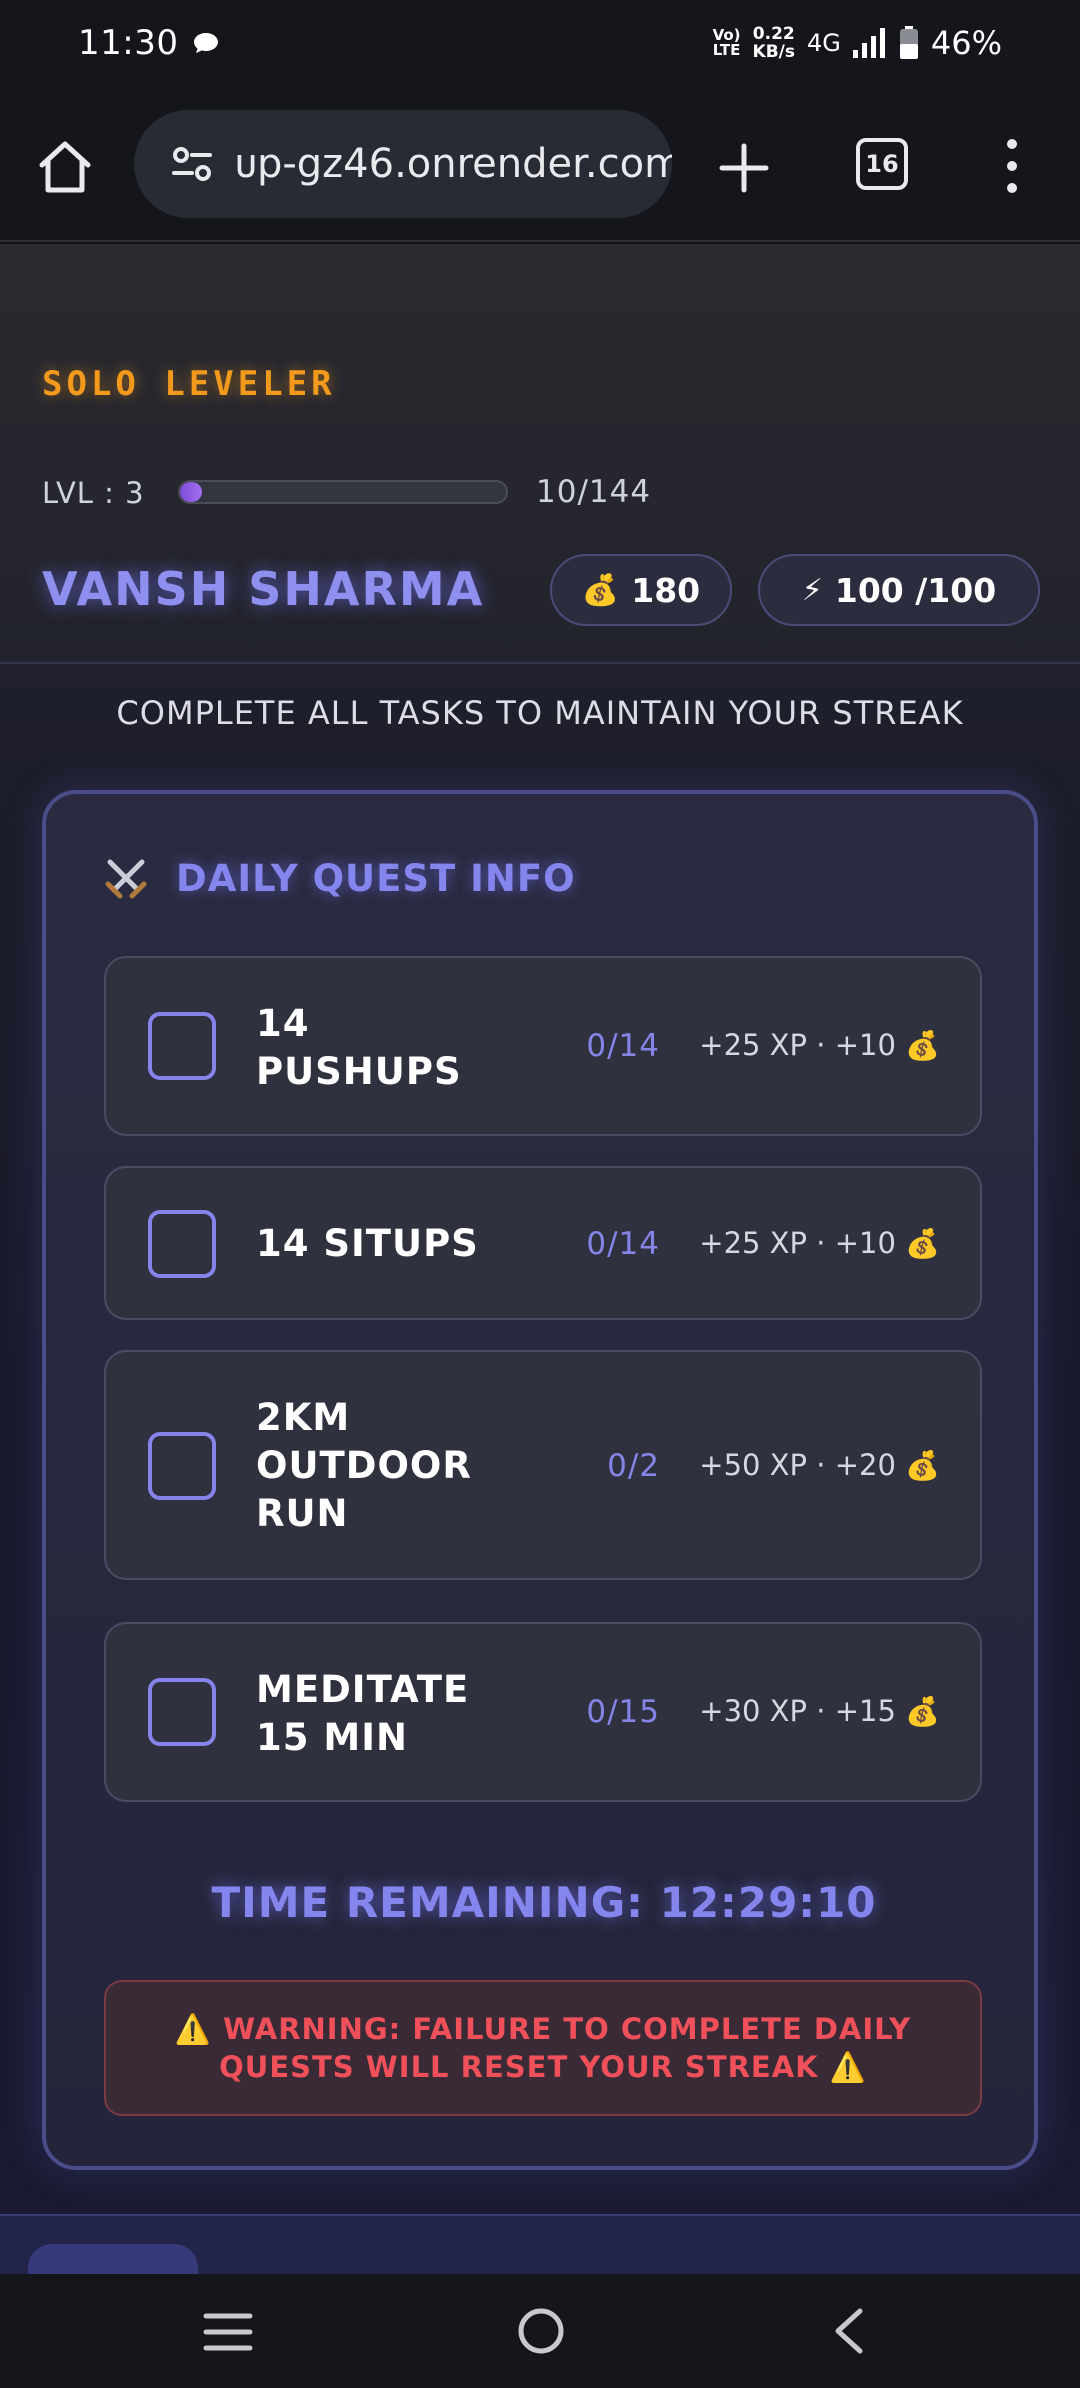 The image size is (1080, 2388). I want to click on tab-switcher-button: 16, so click(882, 164).